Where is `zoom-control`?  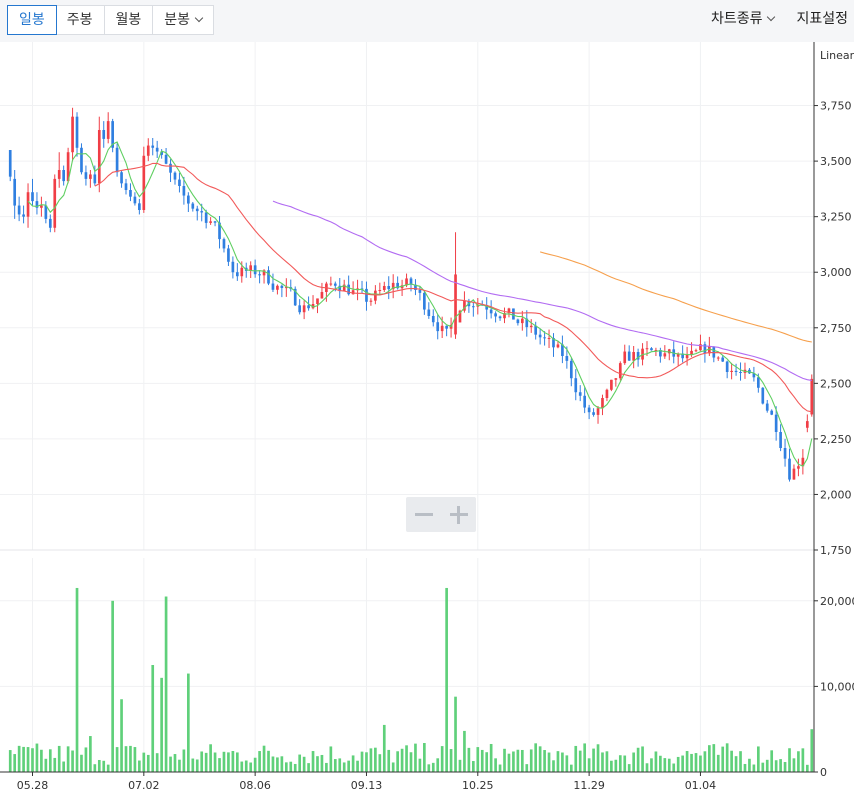 zoom-control is located at coordinates (441, 514).